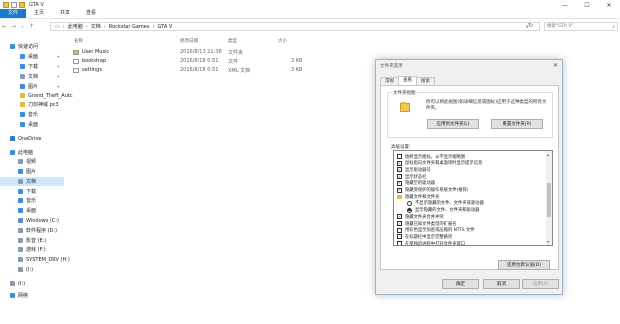  What do you see at coordinates (501, 284) in the screenshot?
I see `cancel-button: 取消` at bounding box center [501, 284].